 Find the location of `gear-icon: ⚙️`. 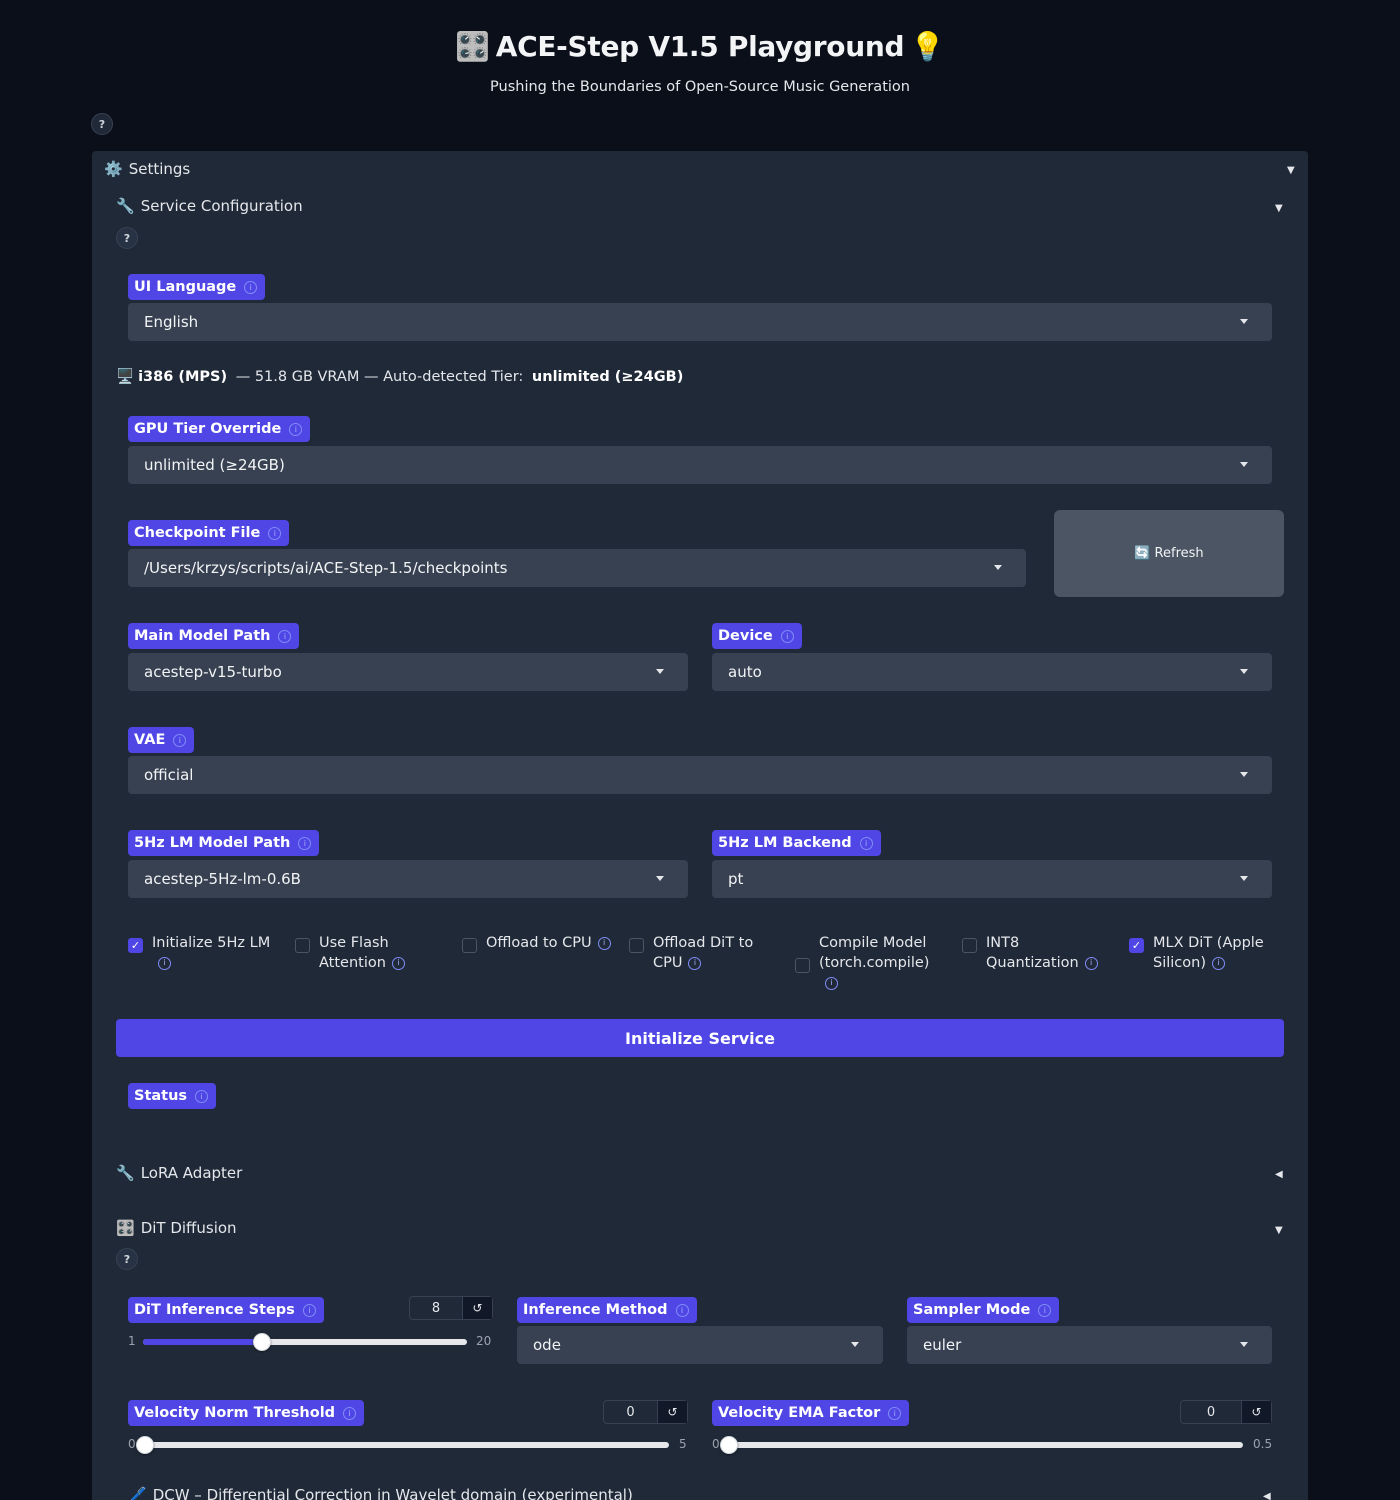

gear-icon: ⚙️ is located at coordinates (113, 169).